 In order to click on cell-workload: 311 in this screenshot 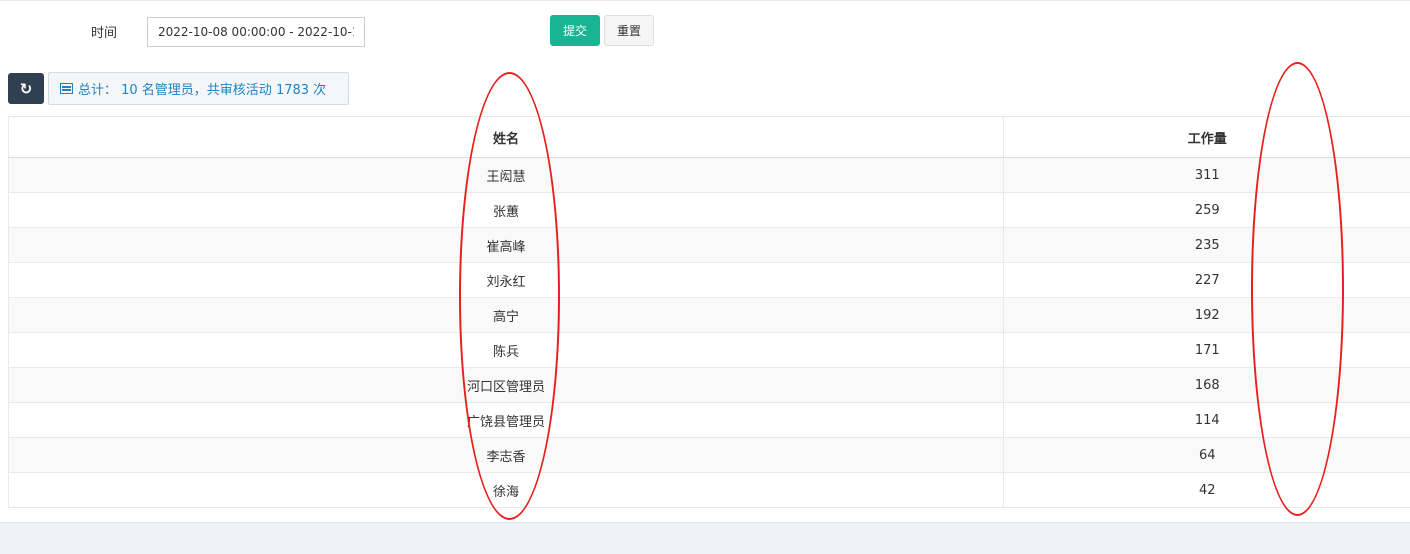, I will do `click(1207, 175)`.